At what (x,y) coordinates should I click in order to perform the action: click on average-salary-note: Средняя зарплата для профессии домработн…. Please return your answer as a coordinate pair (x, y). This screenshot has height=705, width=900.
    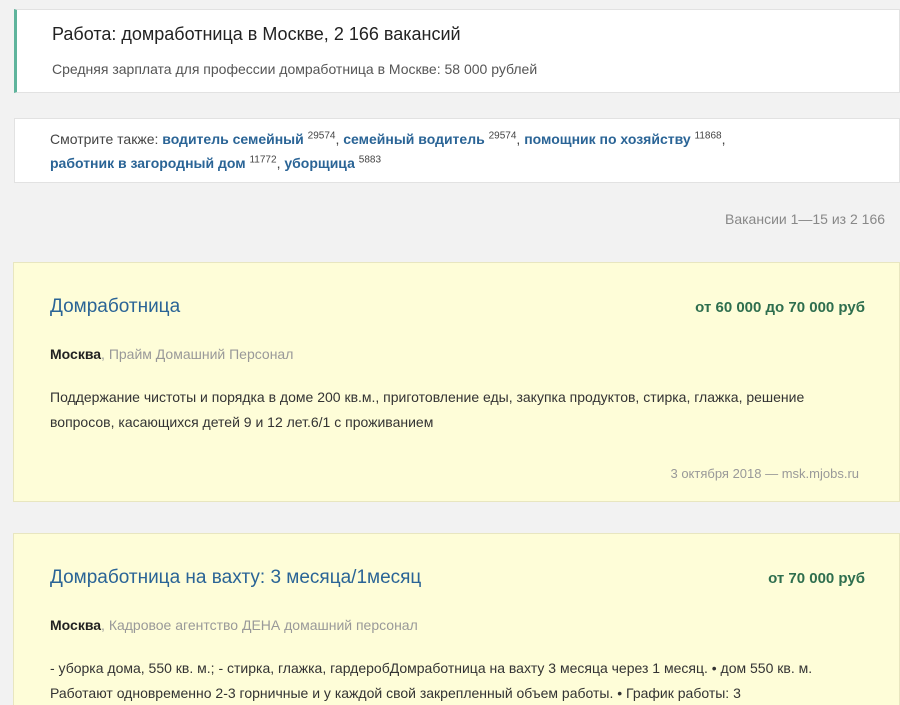
    Looking at the image, I should click on (295, 69).